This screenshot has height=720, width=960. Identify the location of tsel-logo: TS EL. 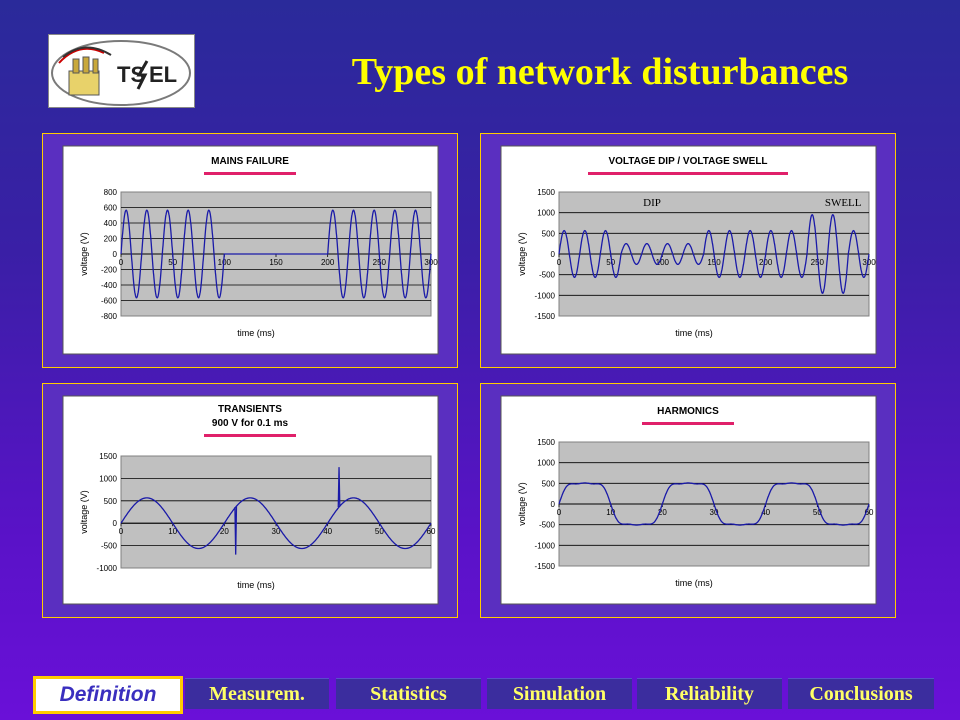
(121, 71).